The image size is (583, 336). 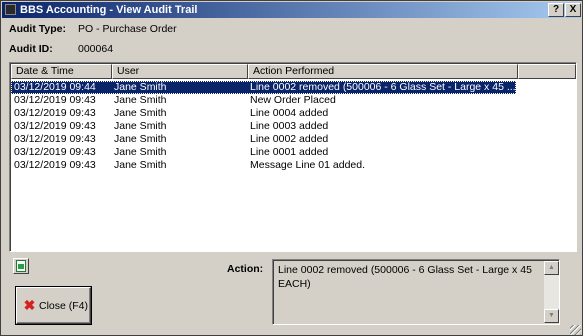 What do you see at coordinates (10, 9) in the screenshot?
I see `app-icon` at bounding box center [10, 9].